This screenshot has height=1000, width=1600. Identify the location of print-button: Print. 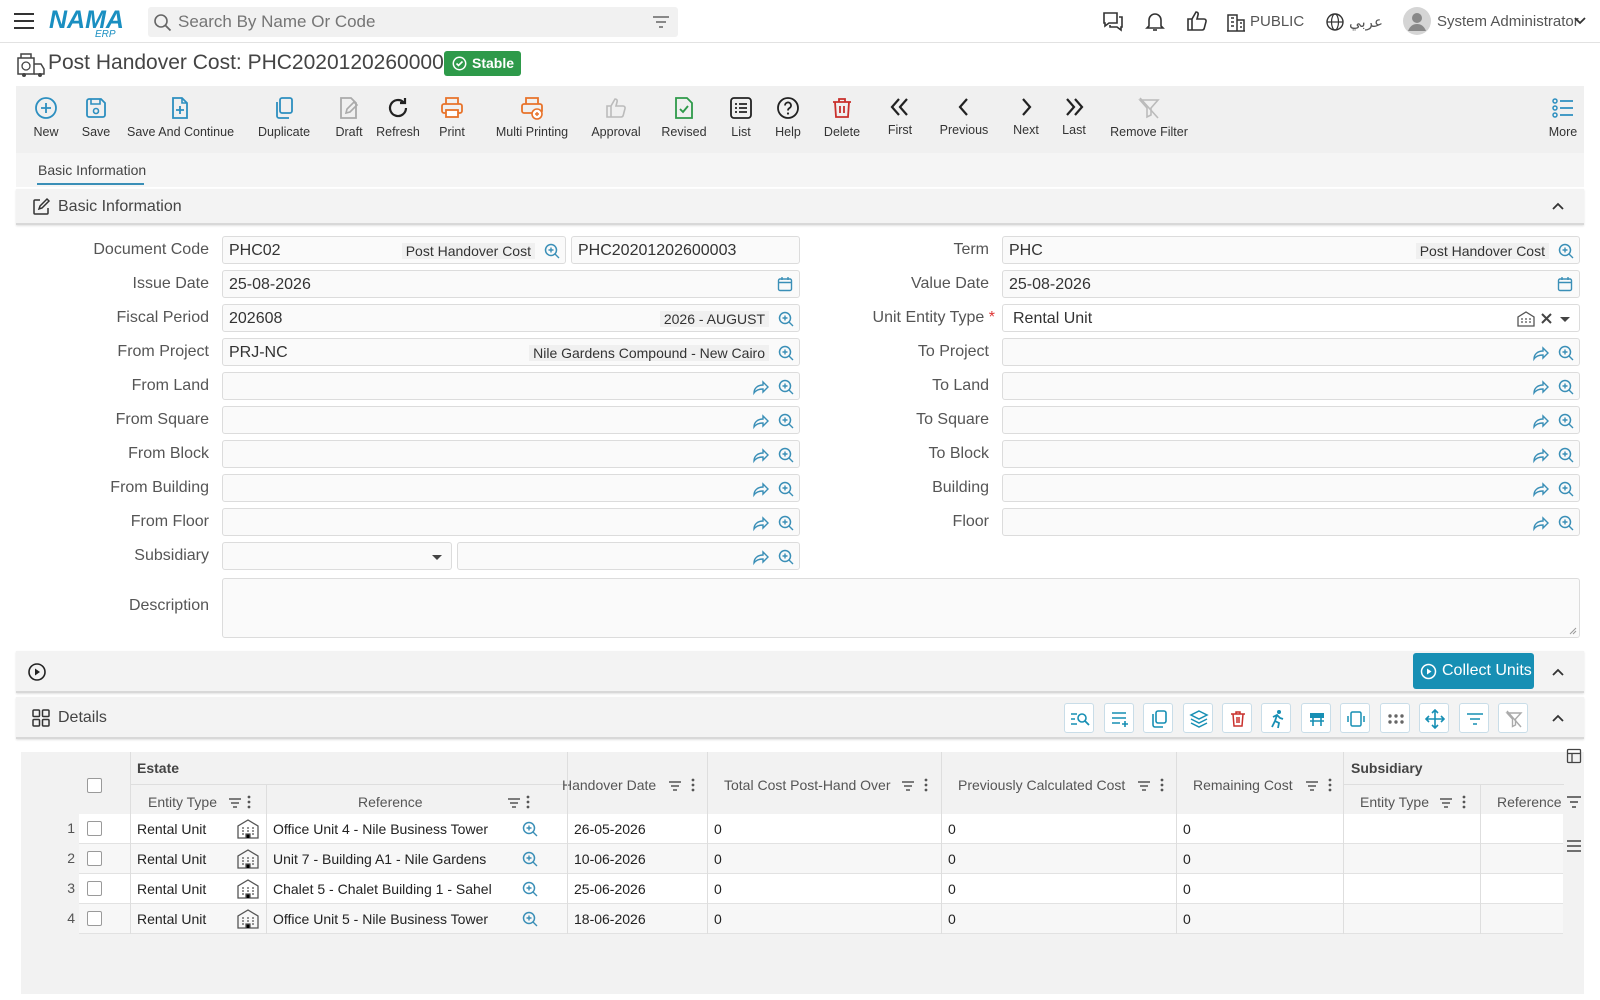
(452, 119).